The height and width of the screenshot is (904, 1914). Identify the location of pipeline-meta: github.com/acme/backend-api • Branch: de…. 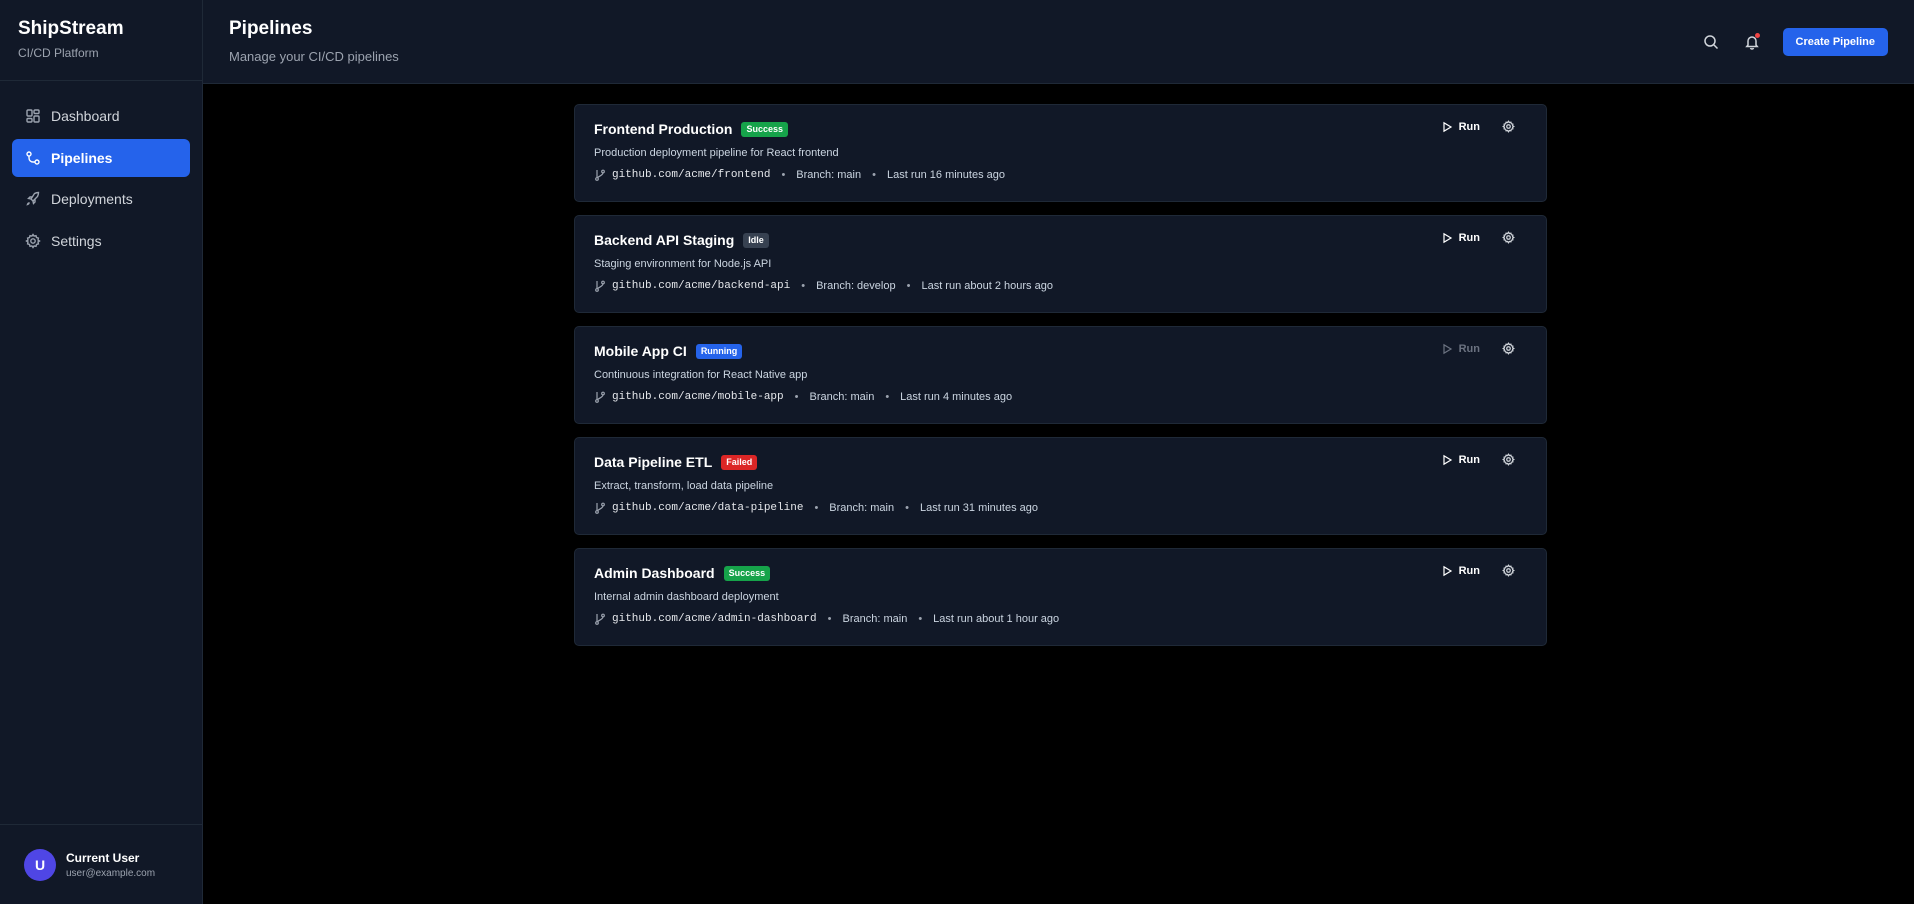
(1060, 286).